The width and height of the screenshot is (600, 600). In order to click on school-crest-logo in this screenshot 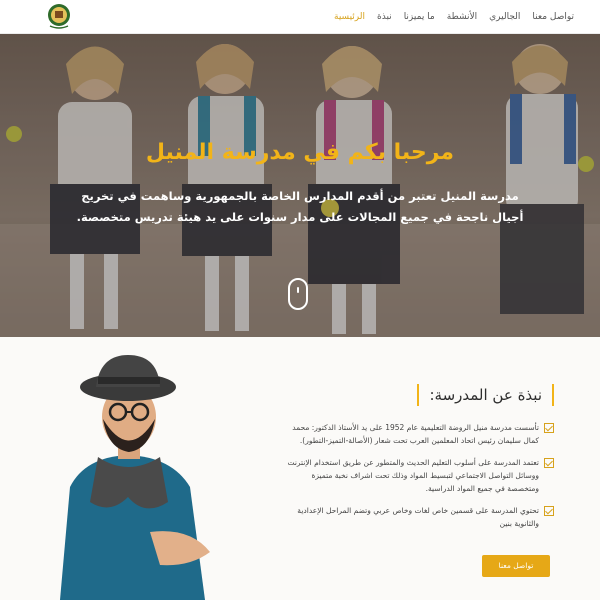, I will do `click(59, 17)`.